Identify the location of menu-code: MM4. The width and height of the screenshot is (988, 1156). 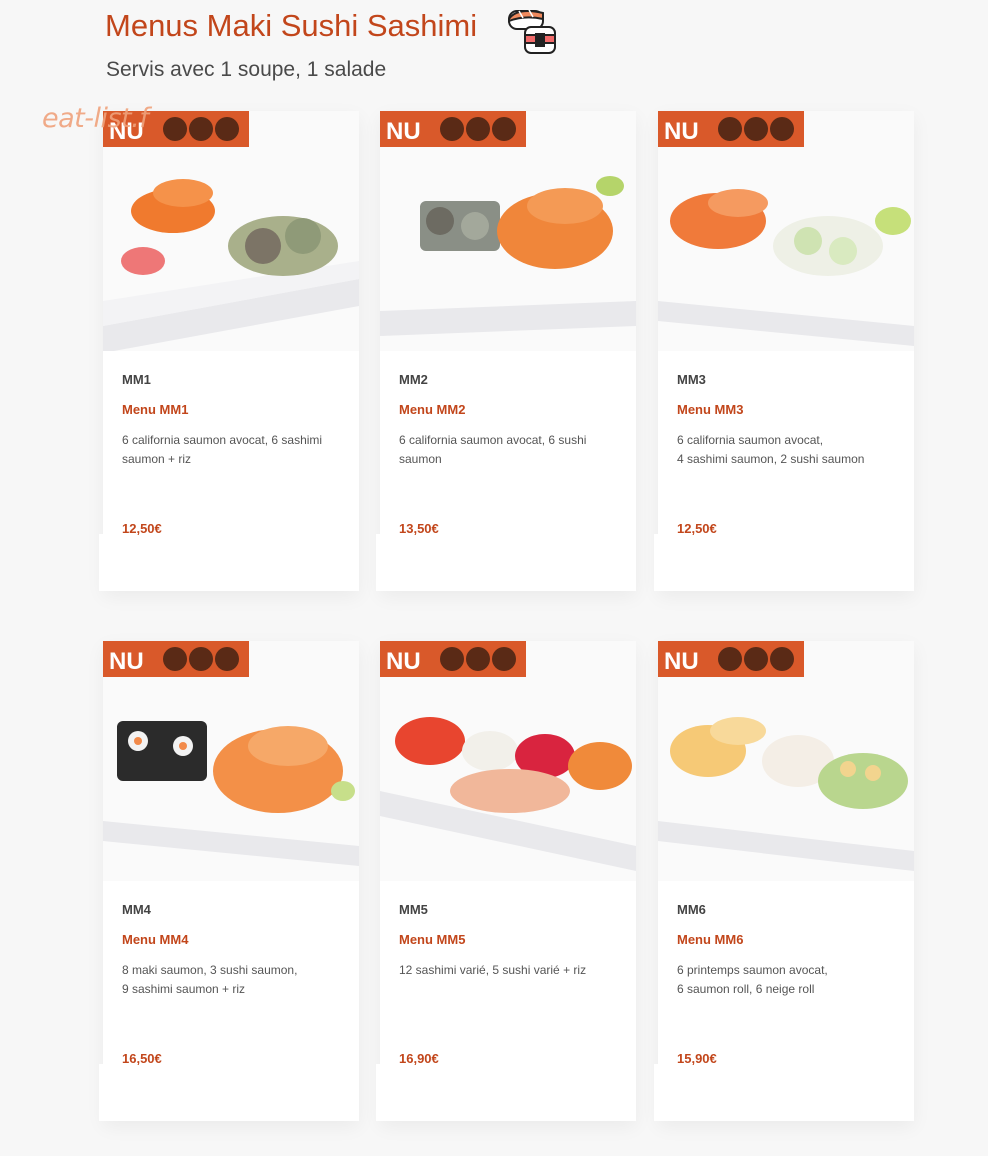
(136, 909).